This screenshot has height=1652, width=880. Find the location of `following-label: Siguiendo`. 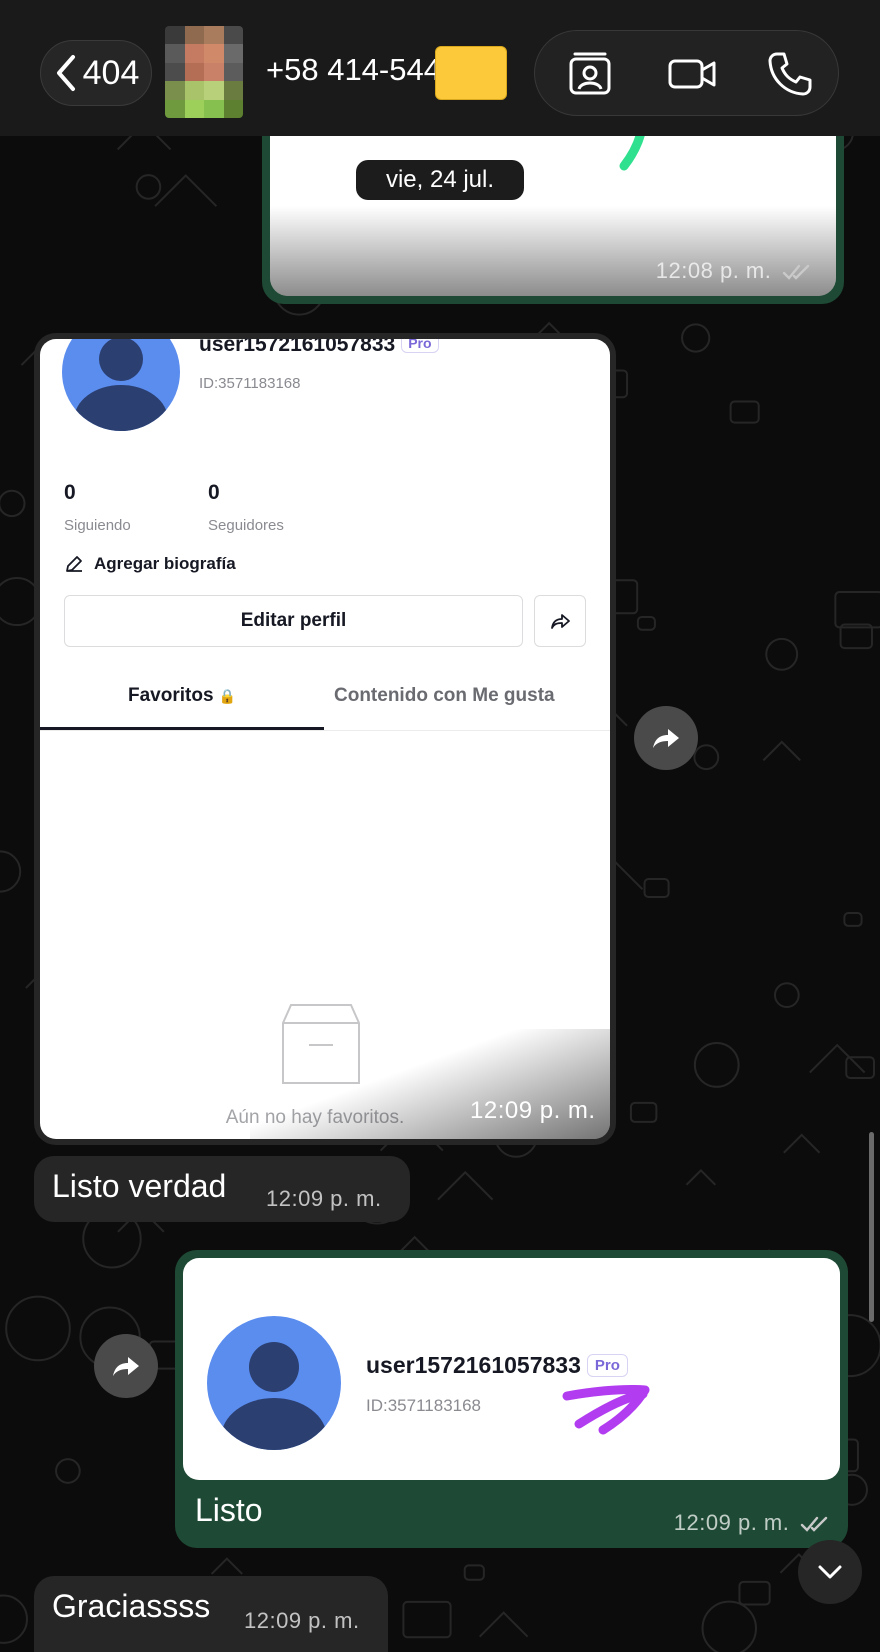

following-label: Siguiendo is located at coordinates (97, 525).